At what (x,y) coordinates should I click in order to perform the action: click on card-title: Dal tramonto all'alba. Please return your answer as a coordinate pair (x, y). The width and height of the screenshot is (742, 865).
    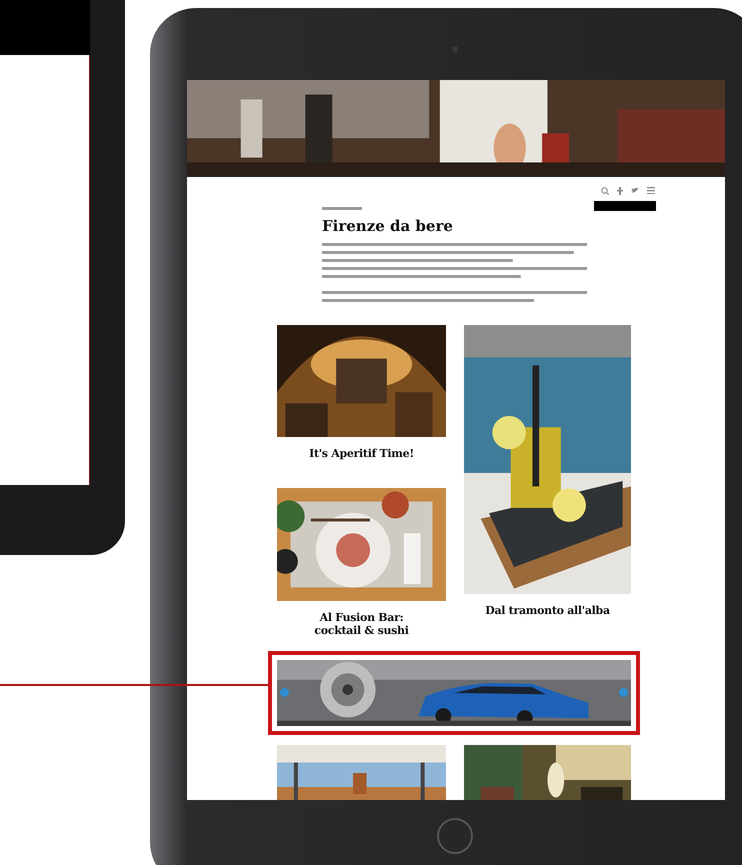
    Looking at the image, I should click on (547, 610).